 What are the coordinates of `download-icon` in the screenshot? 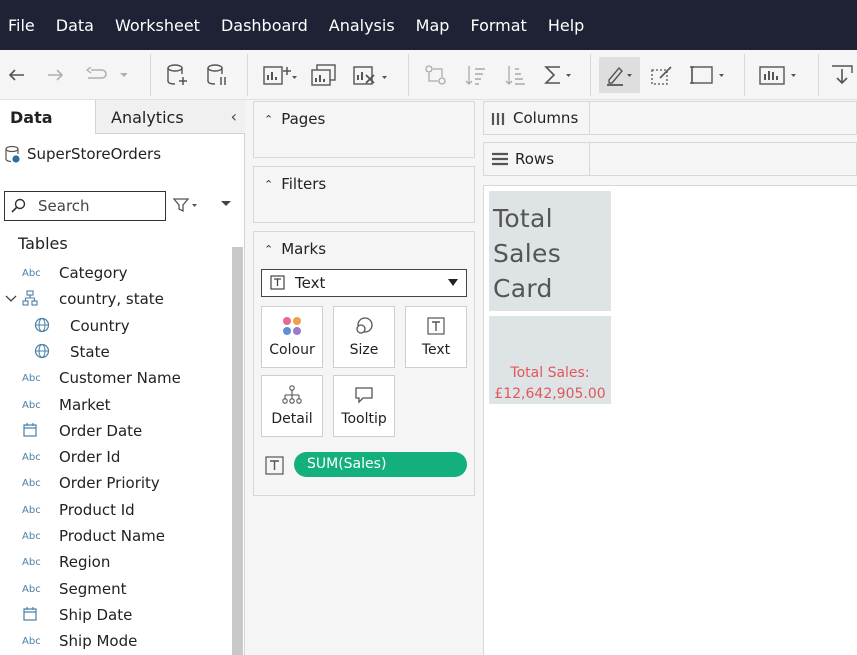 It's located at (842, 75).